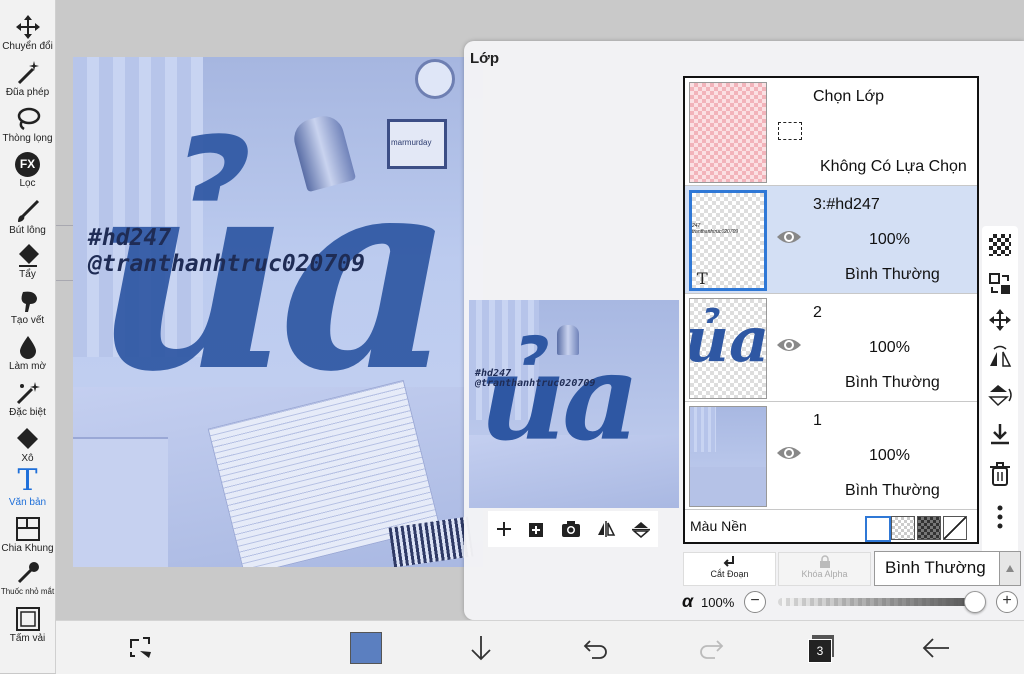 Image resolution: width=1024 pixels, height=674 pixels. Describe the element at coordinates (27, 183) in the screenshot. I see `tool-label: Lọc` at that location.